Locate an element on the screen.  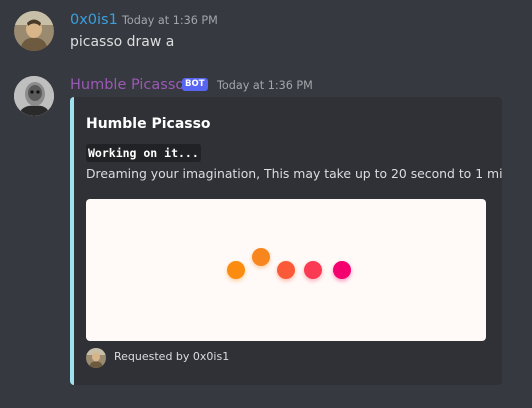
user-avatar-icon is located at coordinates (34, 31).